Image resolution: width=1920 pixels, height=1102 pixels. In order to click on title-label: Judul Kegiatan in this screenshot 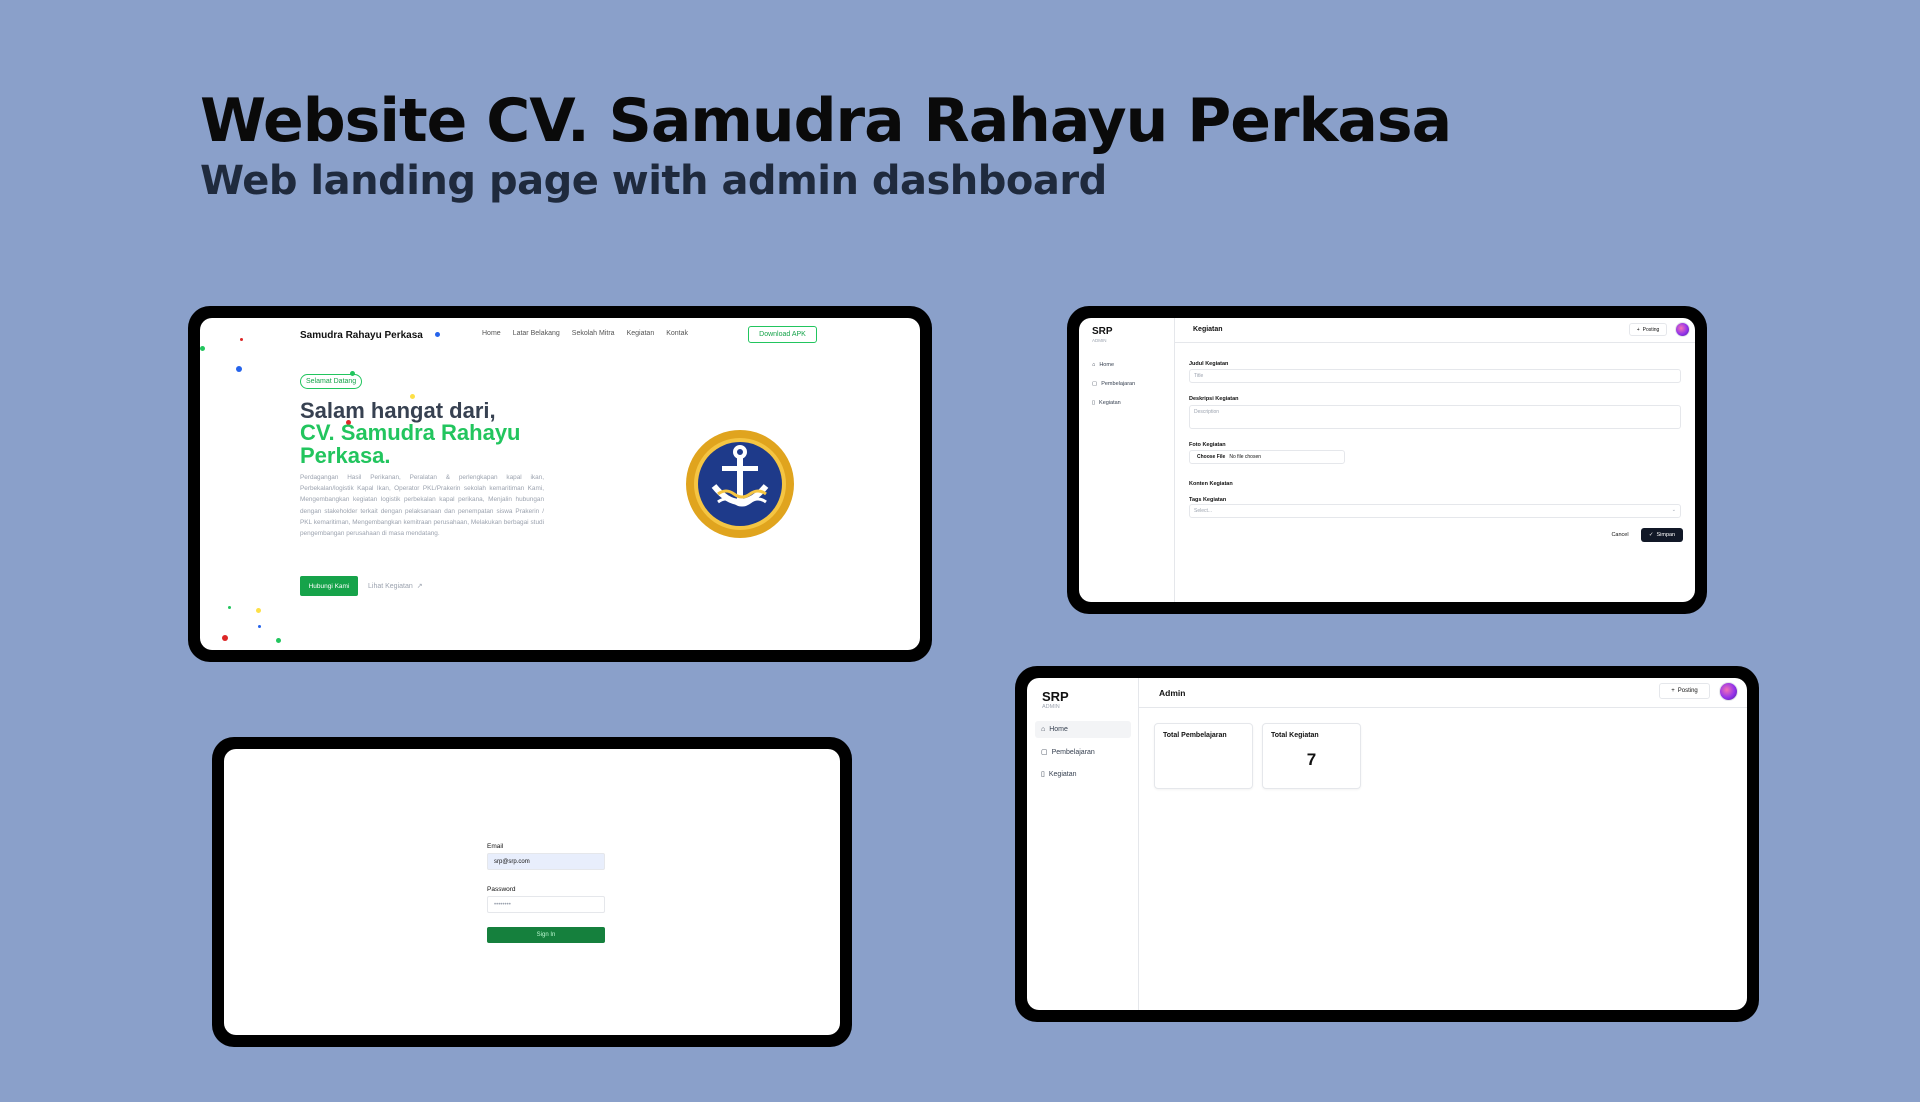, I will do `click(1209, 364)`.